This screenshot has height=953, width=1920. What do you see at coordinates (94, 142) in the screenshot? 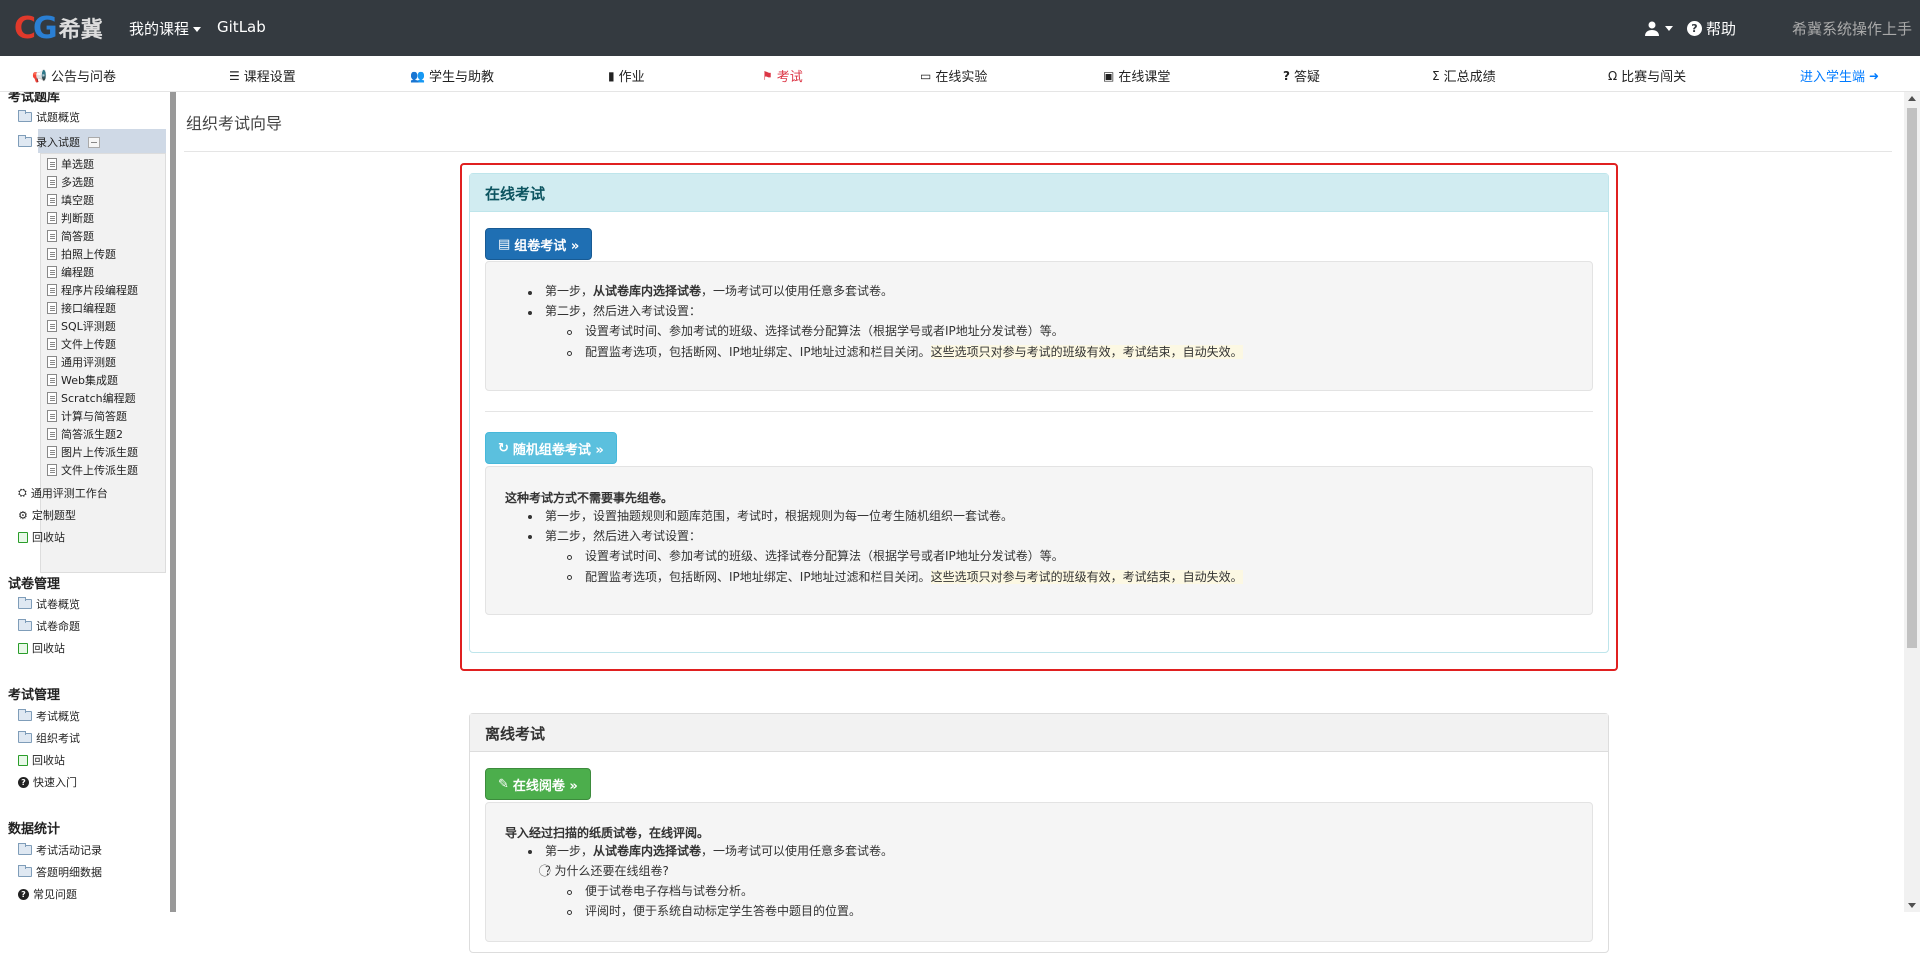
I see `collapse-icon` at bounding box center [94, 142].